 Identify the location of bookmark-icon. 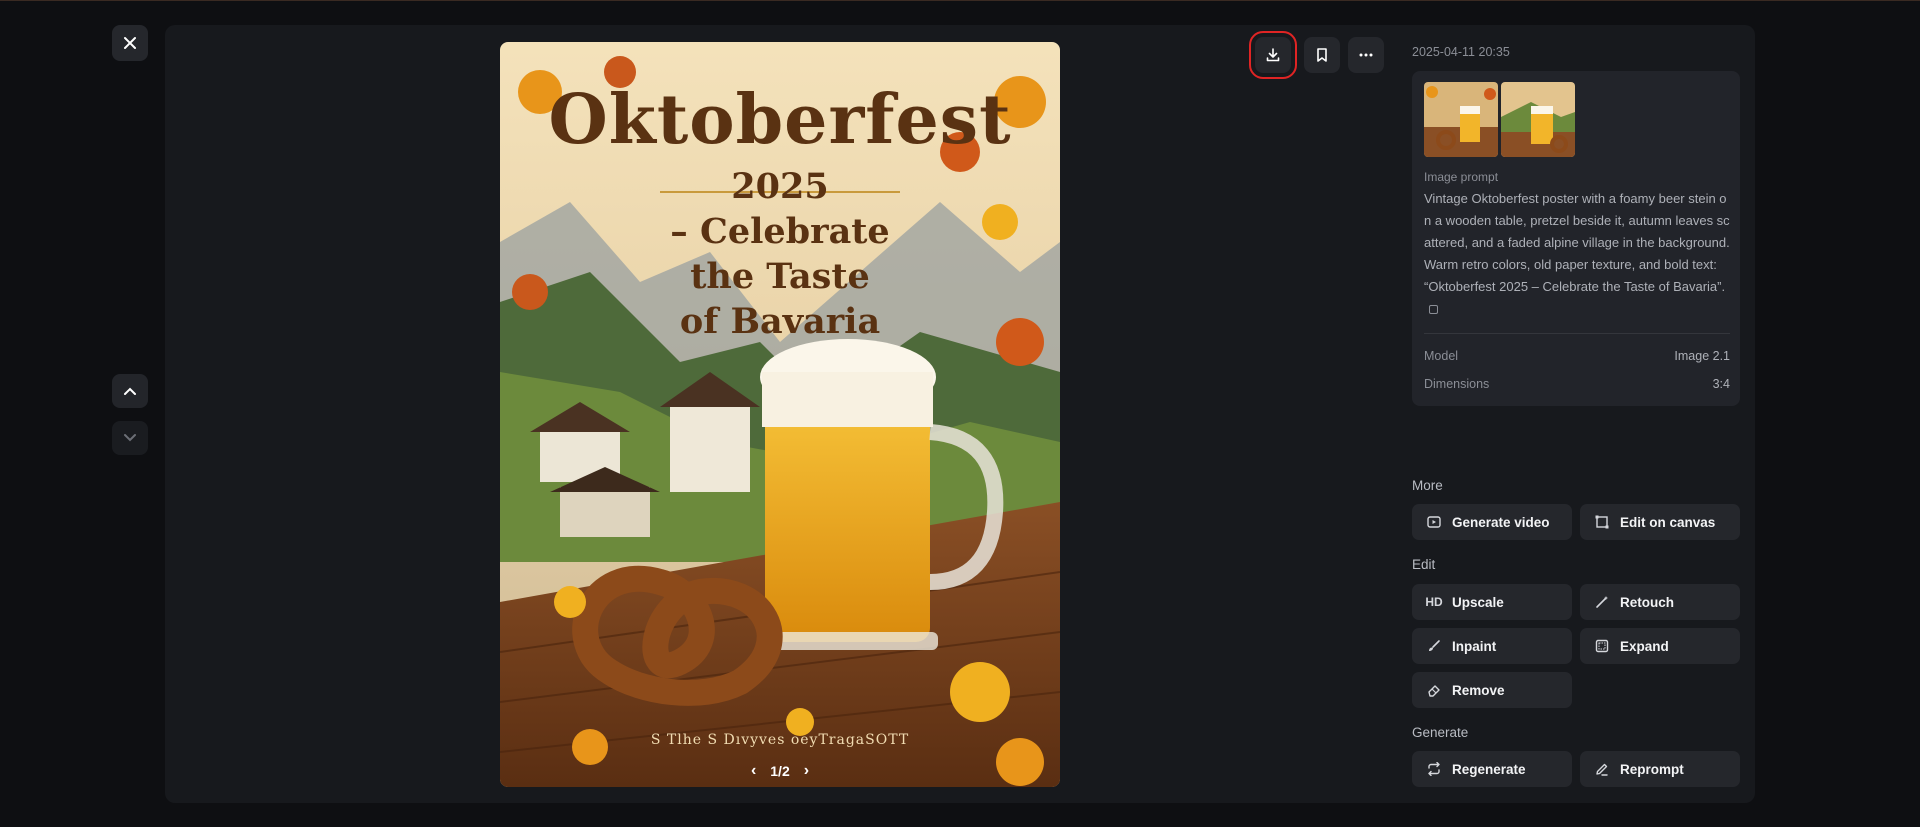
(1322, 55).